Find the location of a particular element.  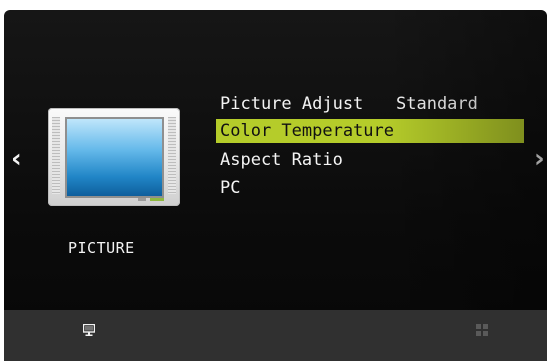

tv-screen is located at coordinates (114, 157).